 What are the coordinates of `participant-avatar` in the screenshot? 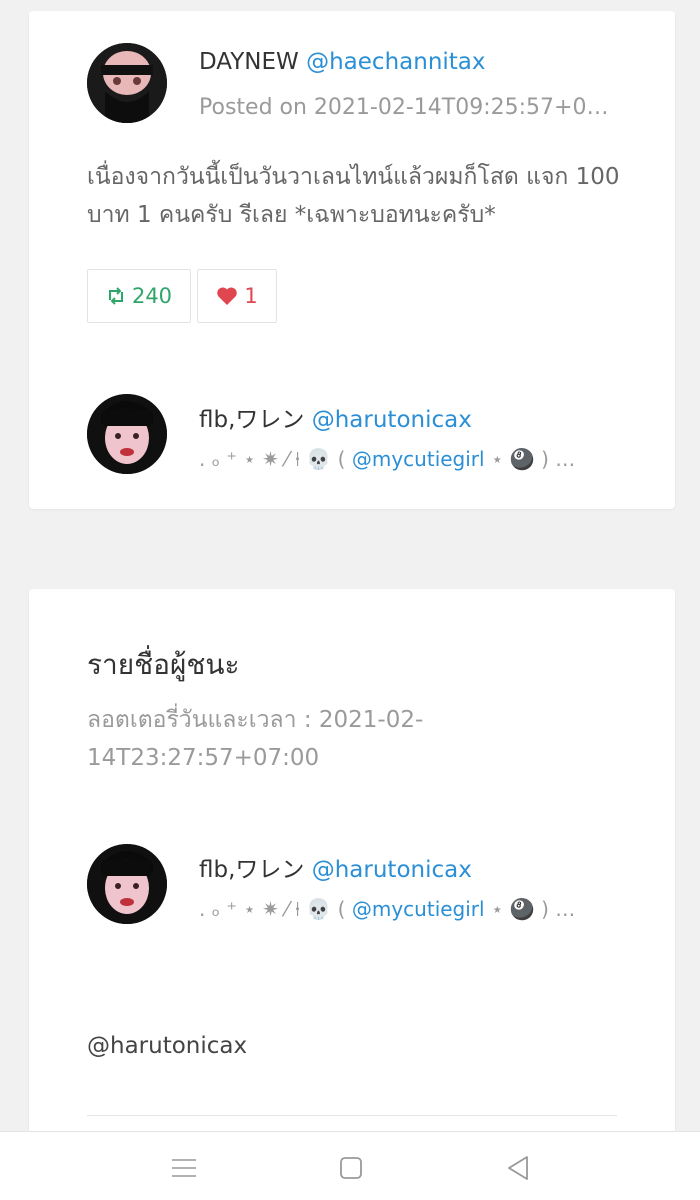 It's located at (127, 434).